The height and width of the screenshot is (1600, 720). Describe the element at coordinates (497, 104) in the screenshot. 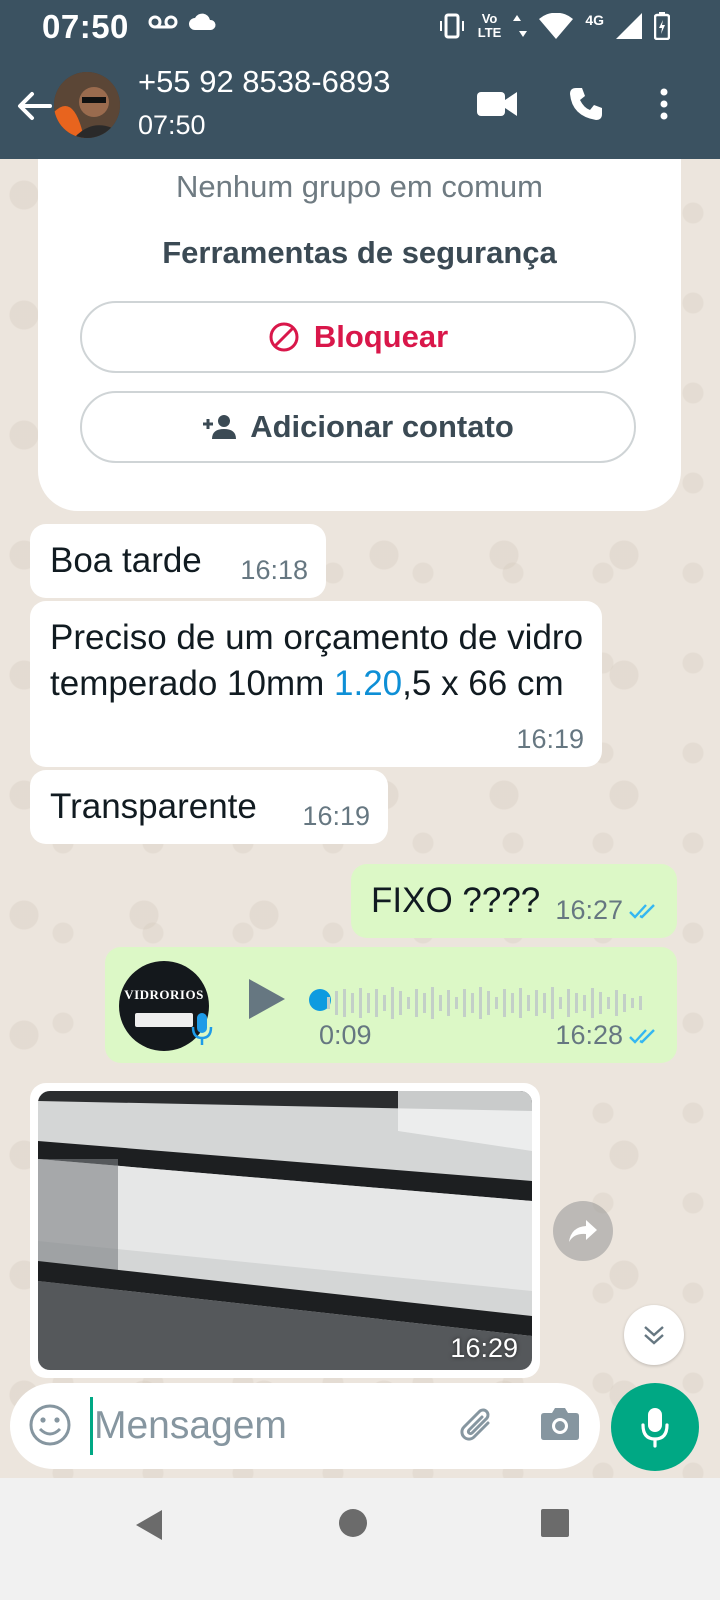

I see `video-call-icon` at that location.